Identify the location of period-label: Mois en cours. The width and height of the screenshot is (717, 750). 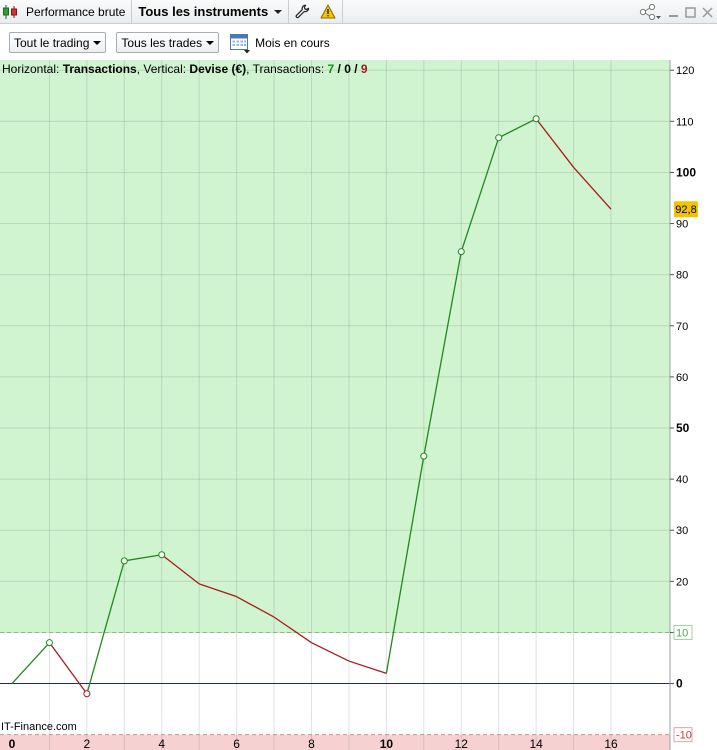
(292, 42).